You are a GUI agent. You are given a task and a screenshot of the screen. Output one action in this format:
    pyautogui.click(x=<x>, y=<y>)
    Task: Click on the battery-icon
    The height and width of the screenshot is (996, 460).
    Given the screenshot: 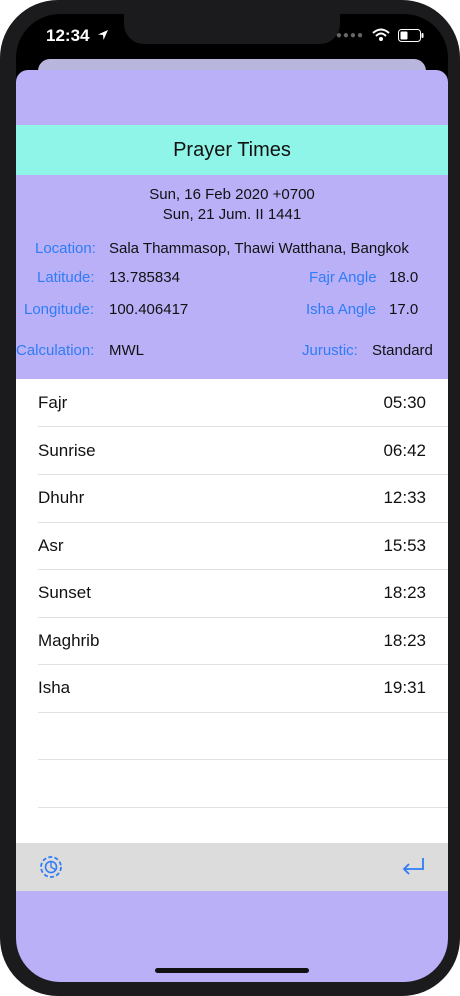 What is the action you would take?
    pyautogui.click(x=411, y=35)
    